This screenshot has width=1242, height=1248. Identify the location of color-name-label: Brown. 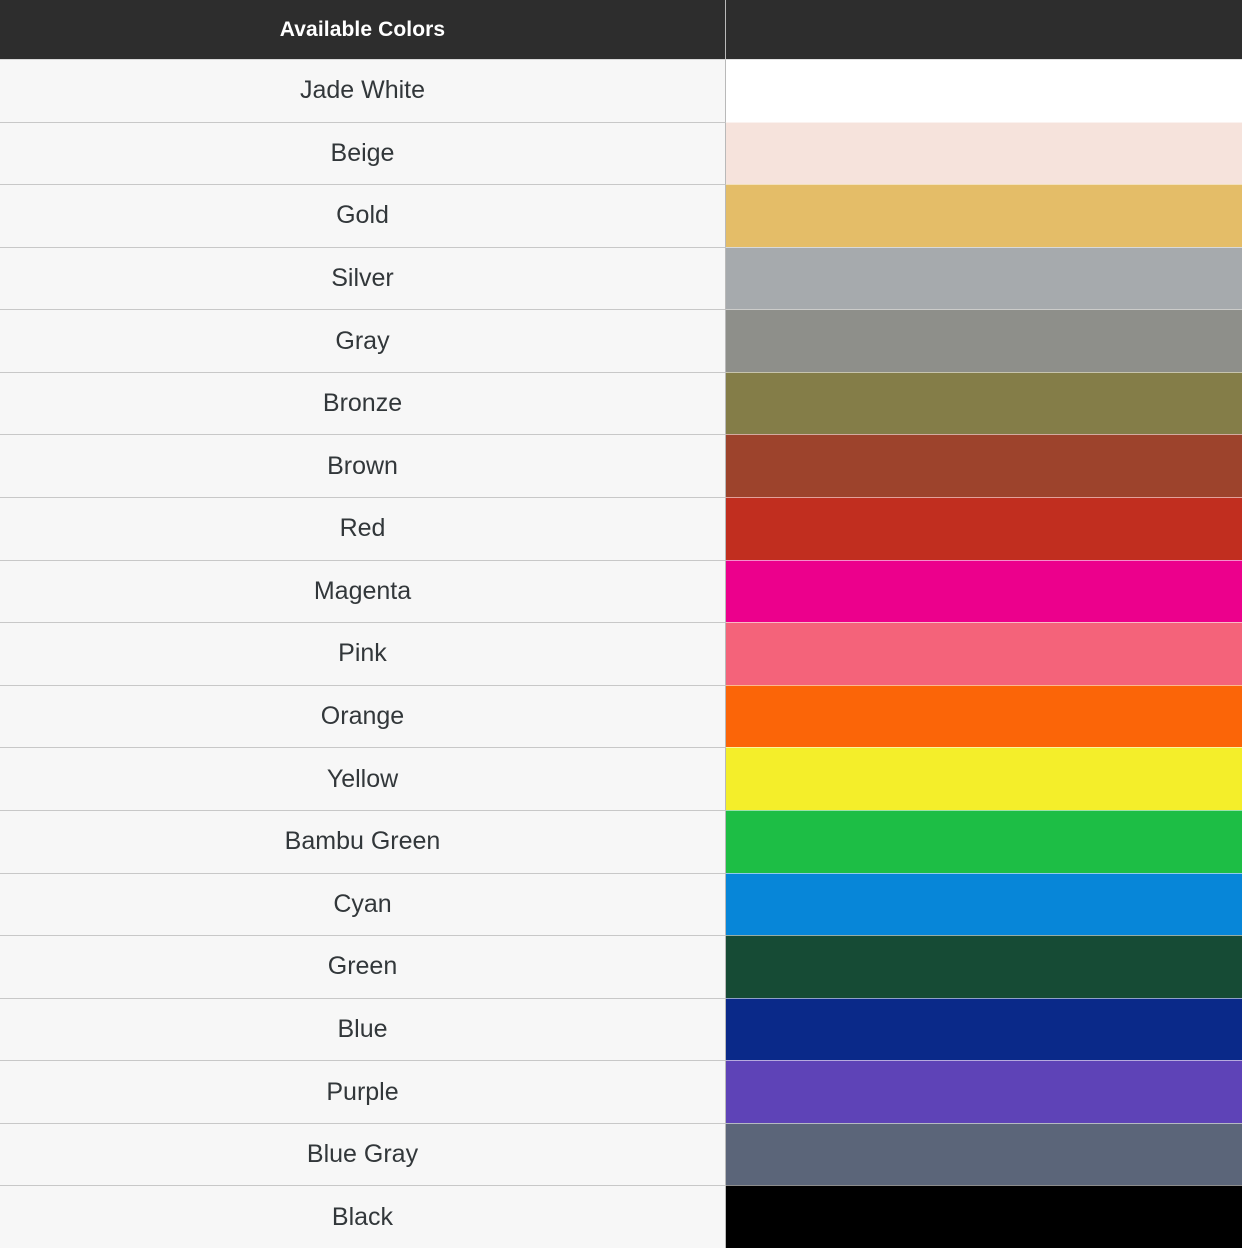
(362, 465).